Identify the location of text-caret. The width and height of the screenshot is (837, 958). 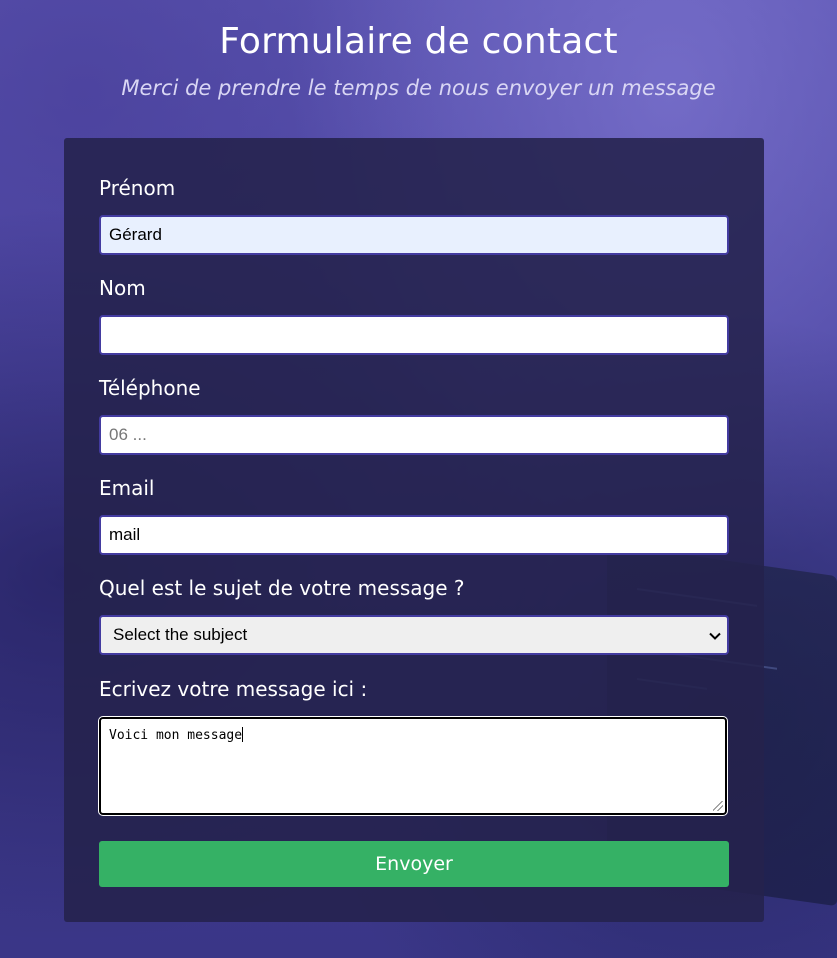
(243, 734).